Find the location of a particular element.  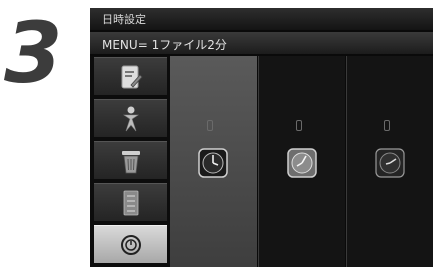

sidebar is located at coordinates (130, 161).